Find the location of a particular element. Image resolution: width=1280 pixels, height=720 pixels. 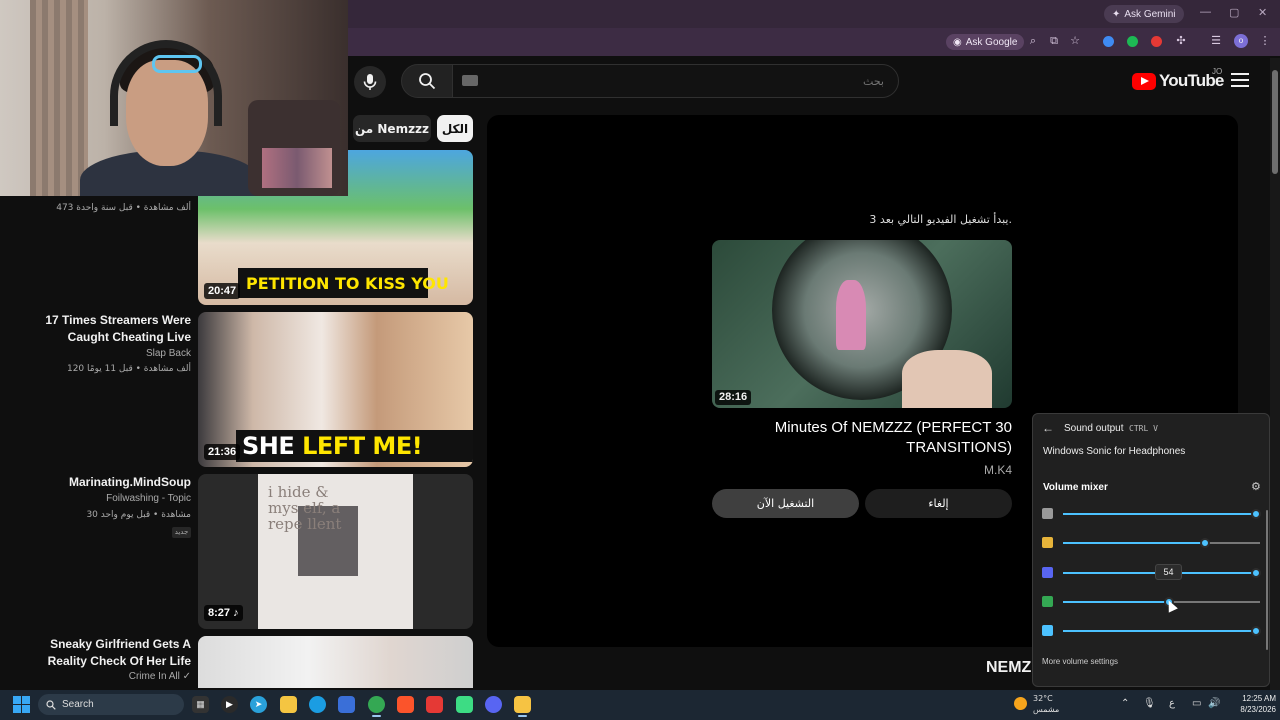

country-code: JO is located at coordinates (1217, 71).